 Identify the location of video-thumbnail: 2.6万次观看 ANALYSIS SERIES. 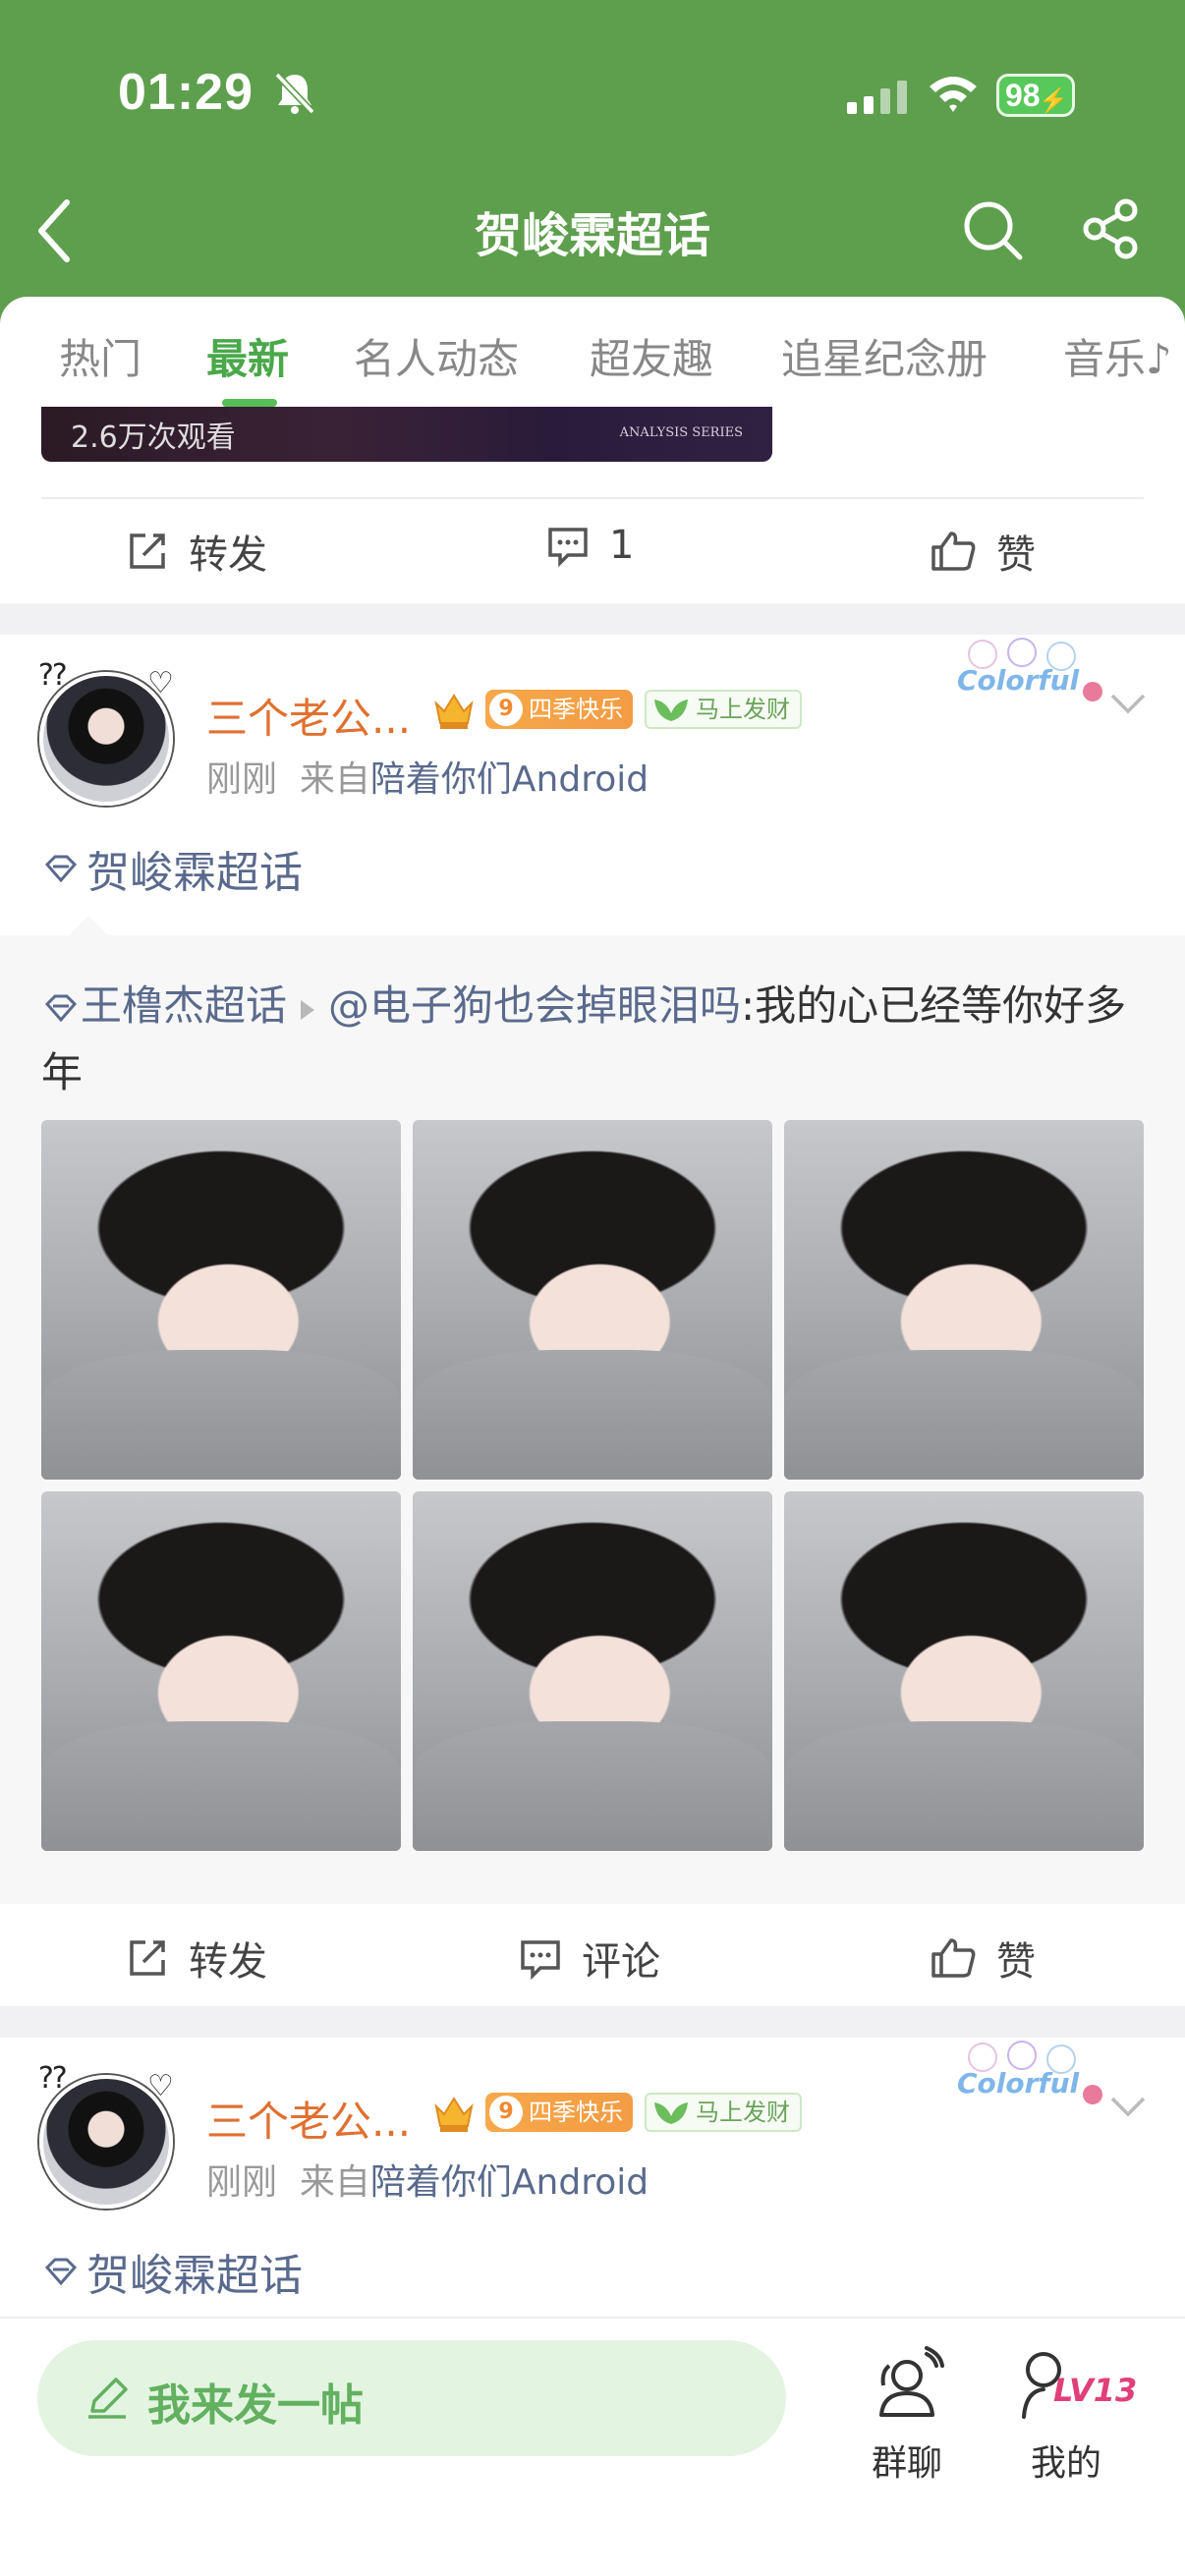
(407, 434).